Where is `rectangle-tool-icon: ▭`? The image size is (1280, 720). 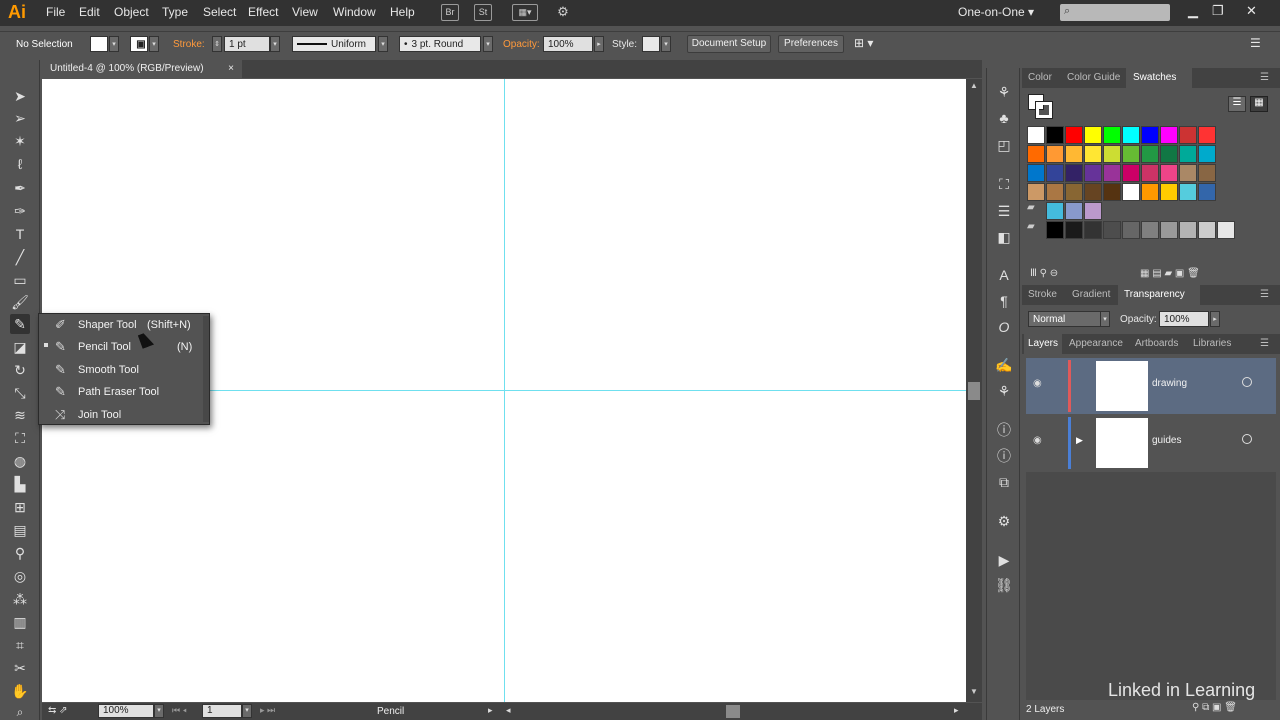 rectangle-tool-icon: ▭ is located at coordinates (20, 280).